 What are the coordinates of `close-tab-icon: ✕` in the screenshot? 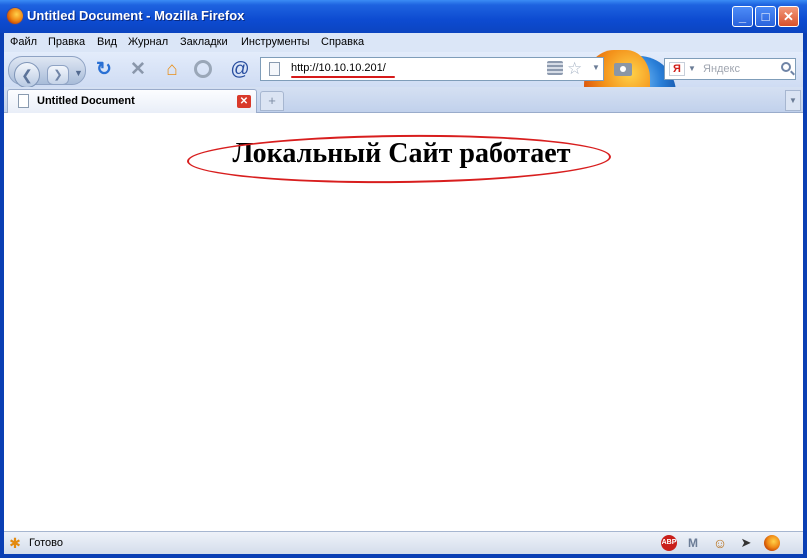 It's located at (244, 101).